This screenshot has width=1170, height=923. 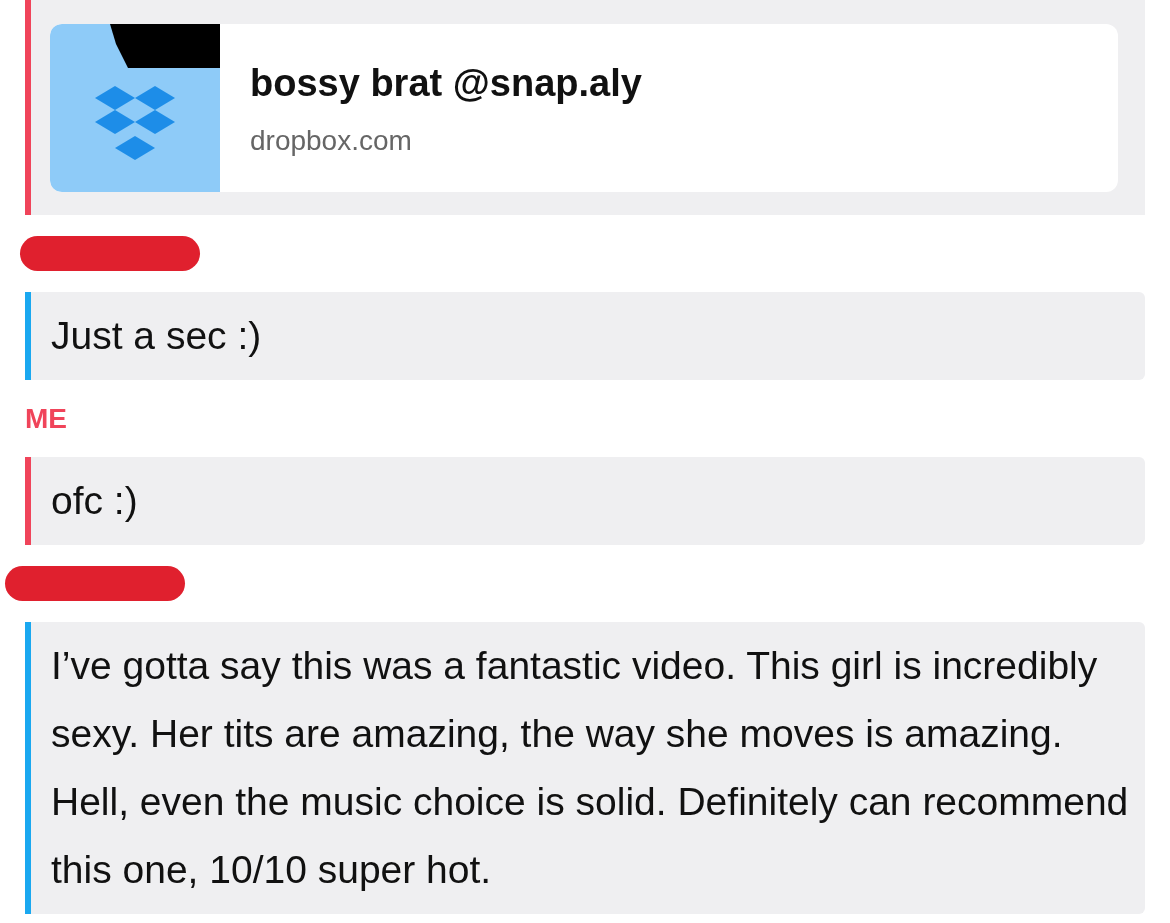 I want to click on link-title: bossy brat @snap.aly, so click(x=446, y=83).